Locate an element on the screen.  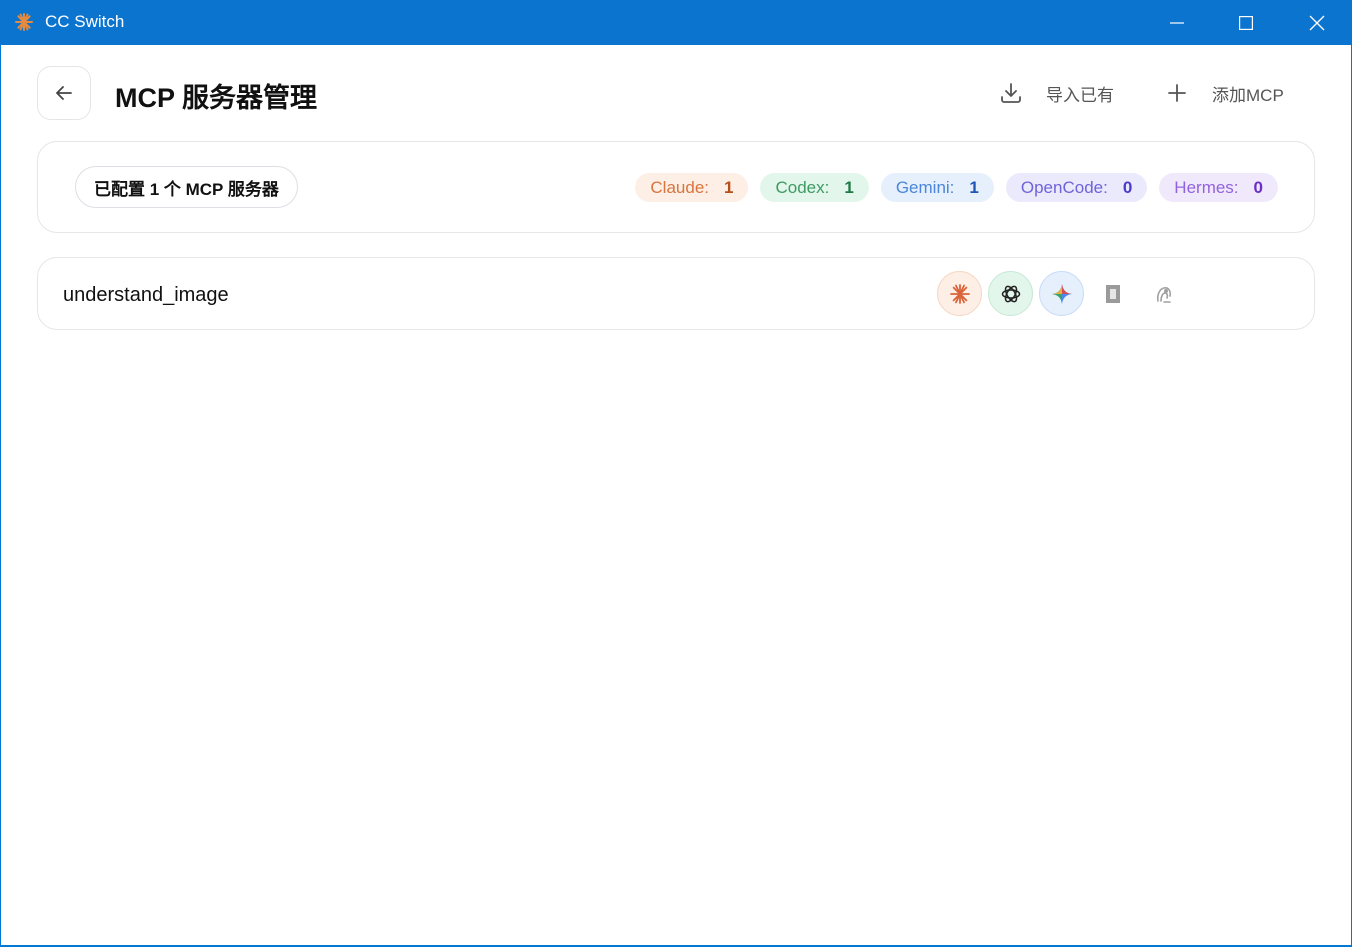
arrow-left-icon is located at coordinates (64, 93).